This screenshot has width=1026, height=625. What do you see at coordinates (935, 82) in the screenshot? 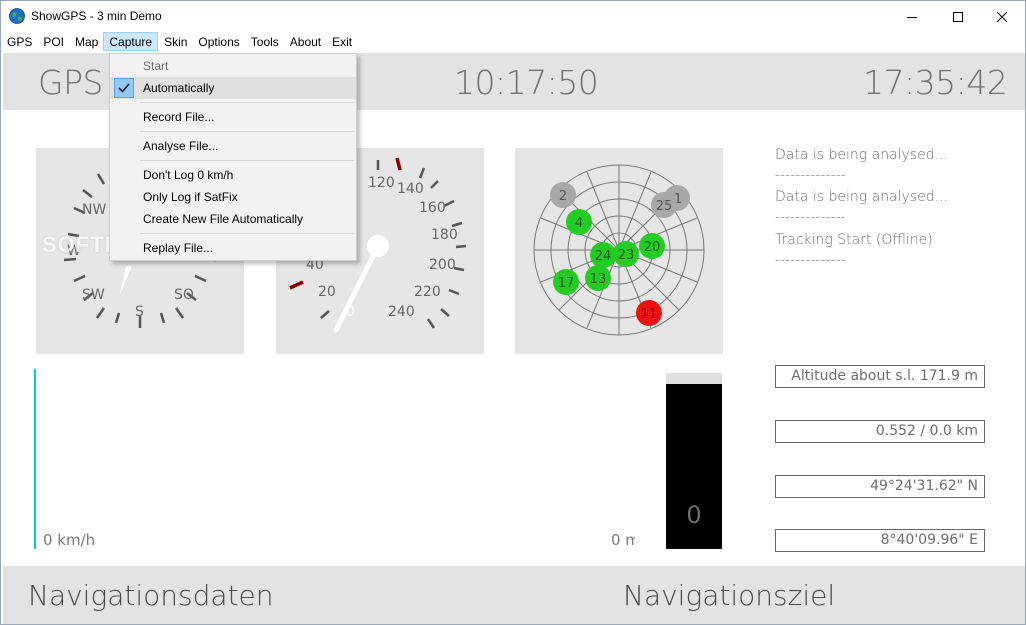
I see `gps-time: 17:35:42` at bounding box center [935, 82].